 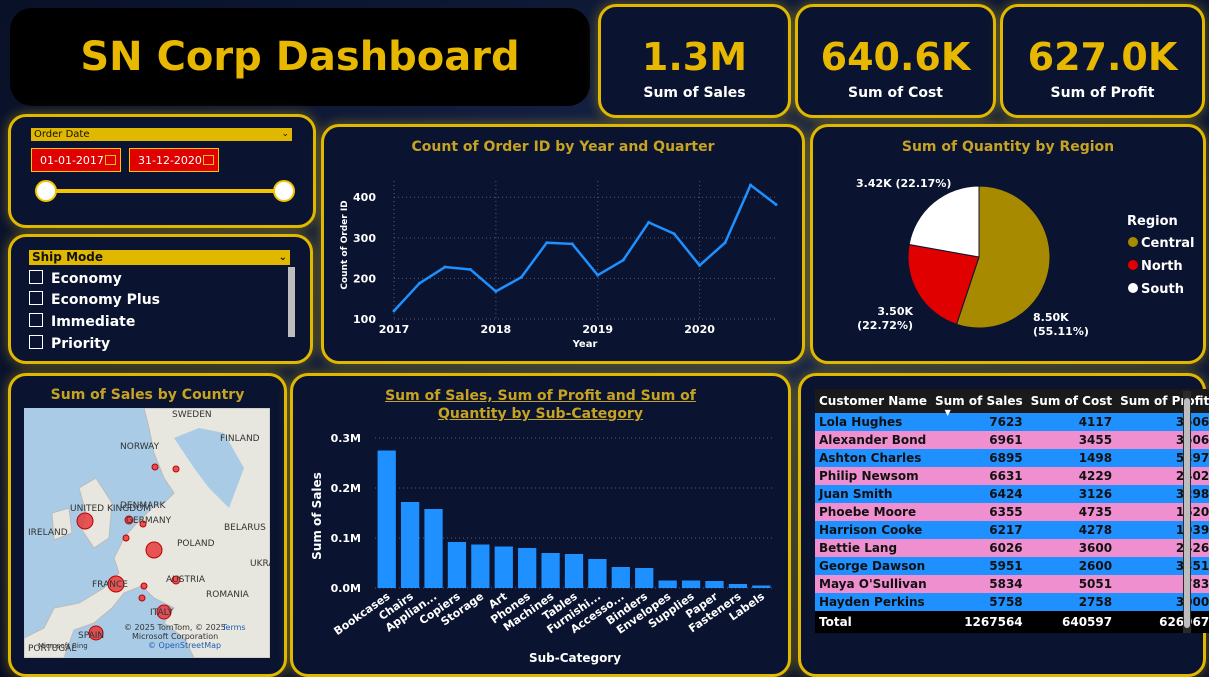 I want to click on start-date-input: 01-01-2017, so click(x=76, y=160).